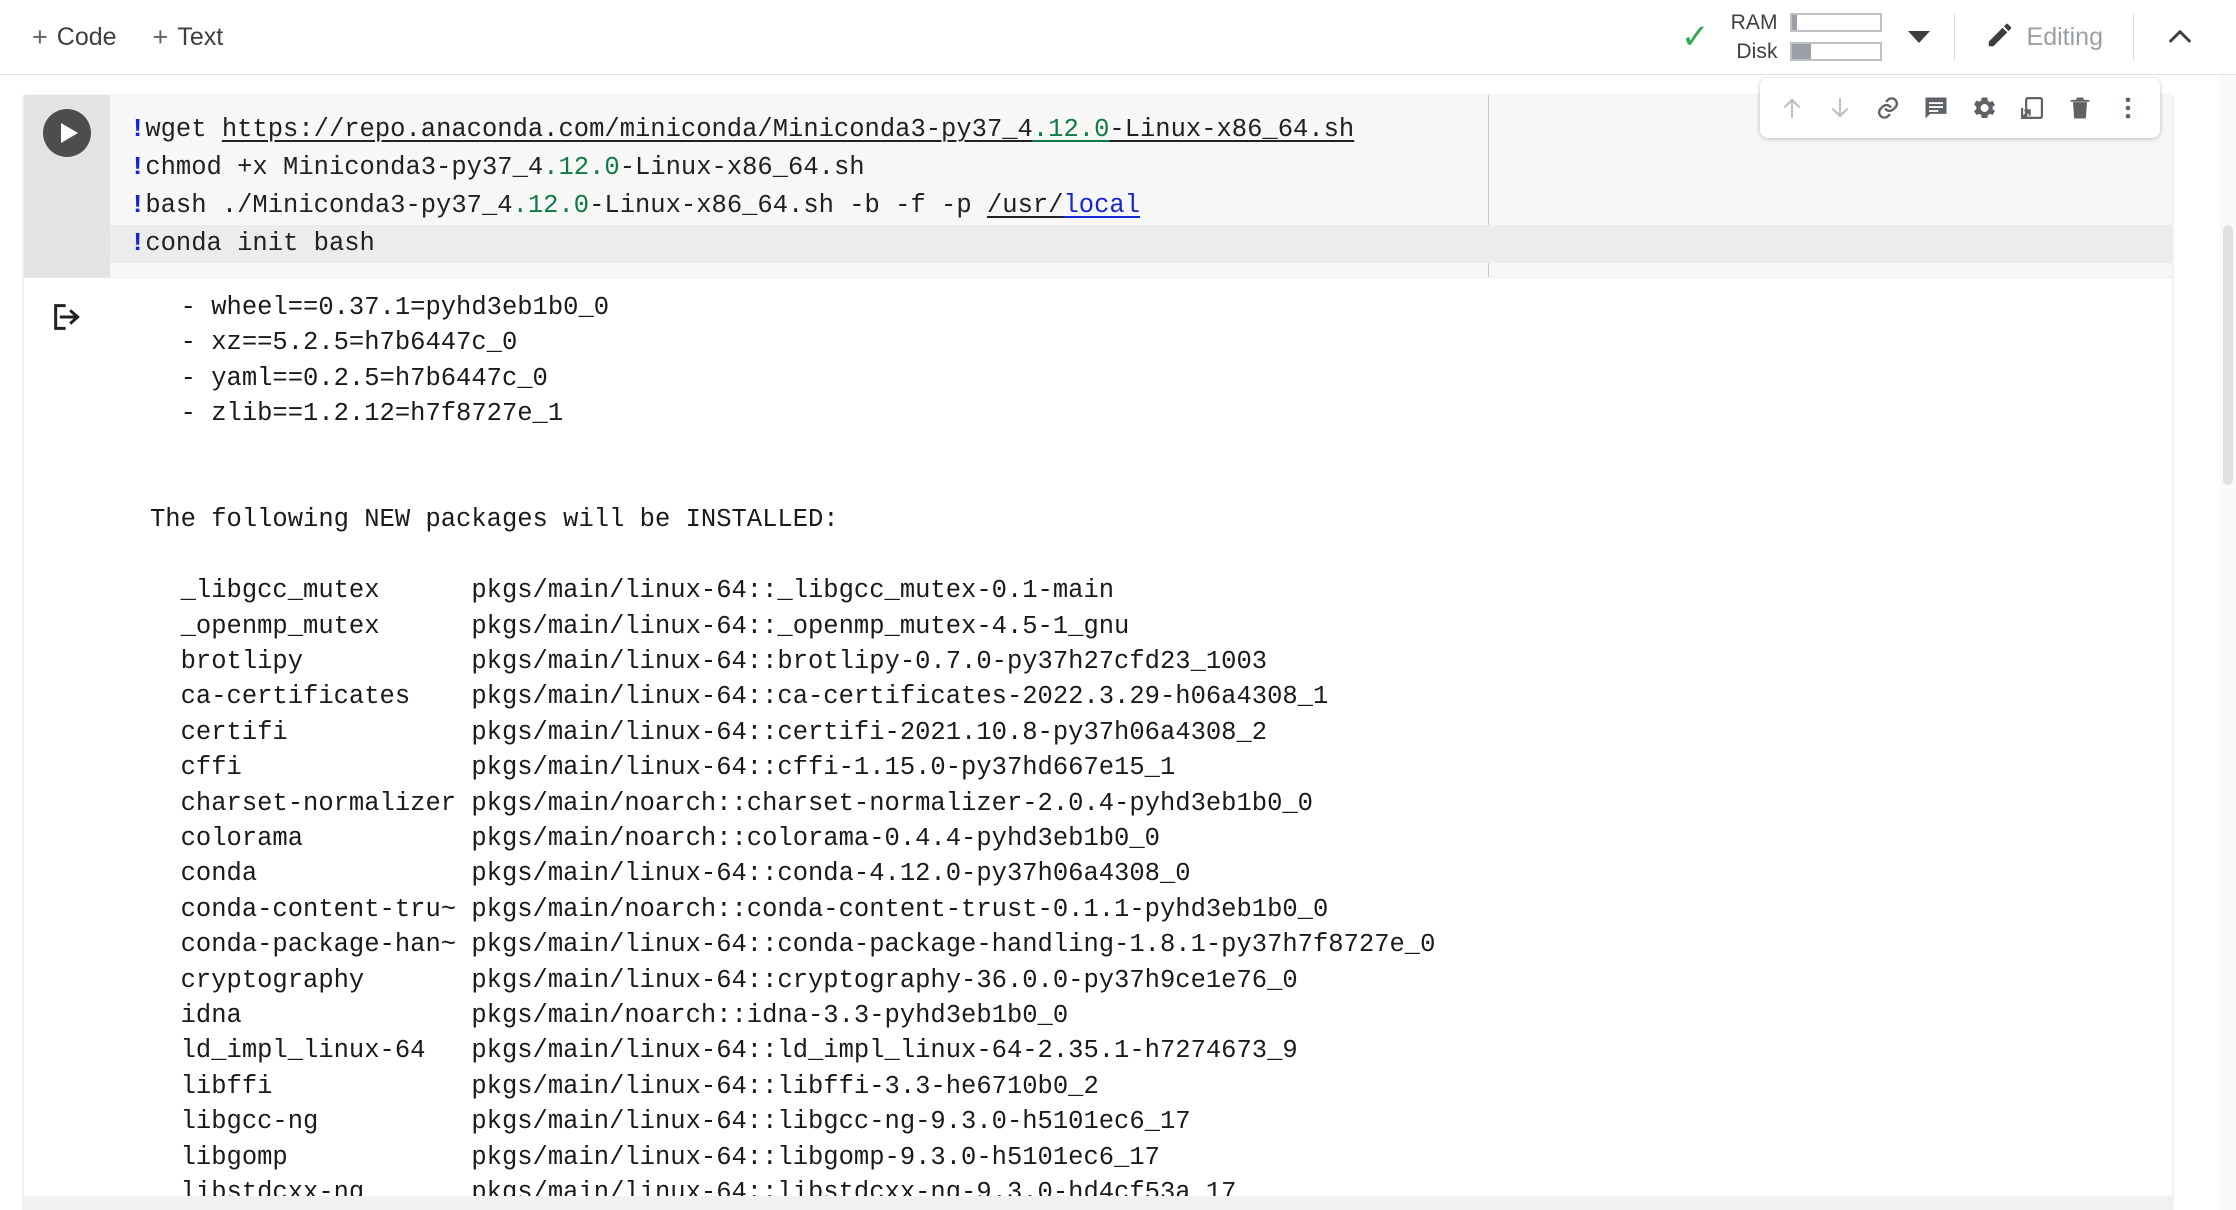 The image size is (2236, 1210). I want to click on output-gutter, so click(67, 744).